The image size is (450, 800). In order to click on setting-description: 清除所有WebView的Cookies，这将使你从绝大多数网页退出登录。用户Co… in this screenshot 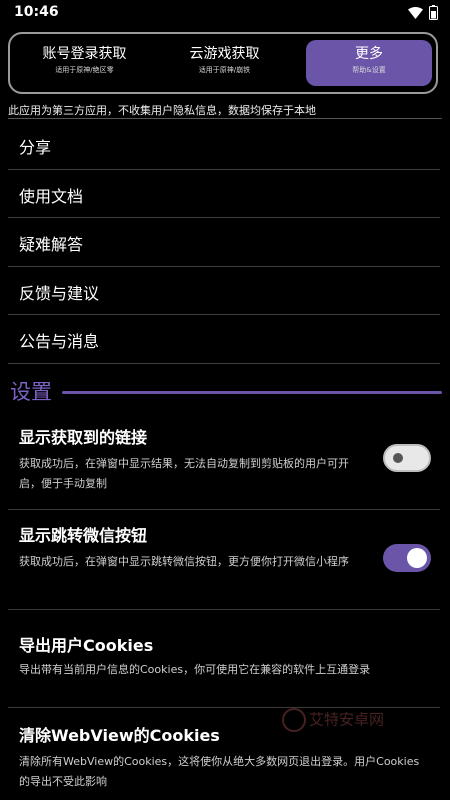, I will do `click(219, 771)`.